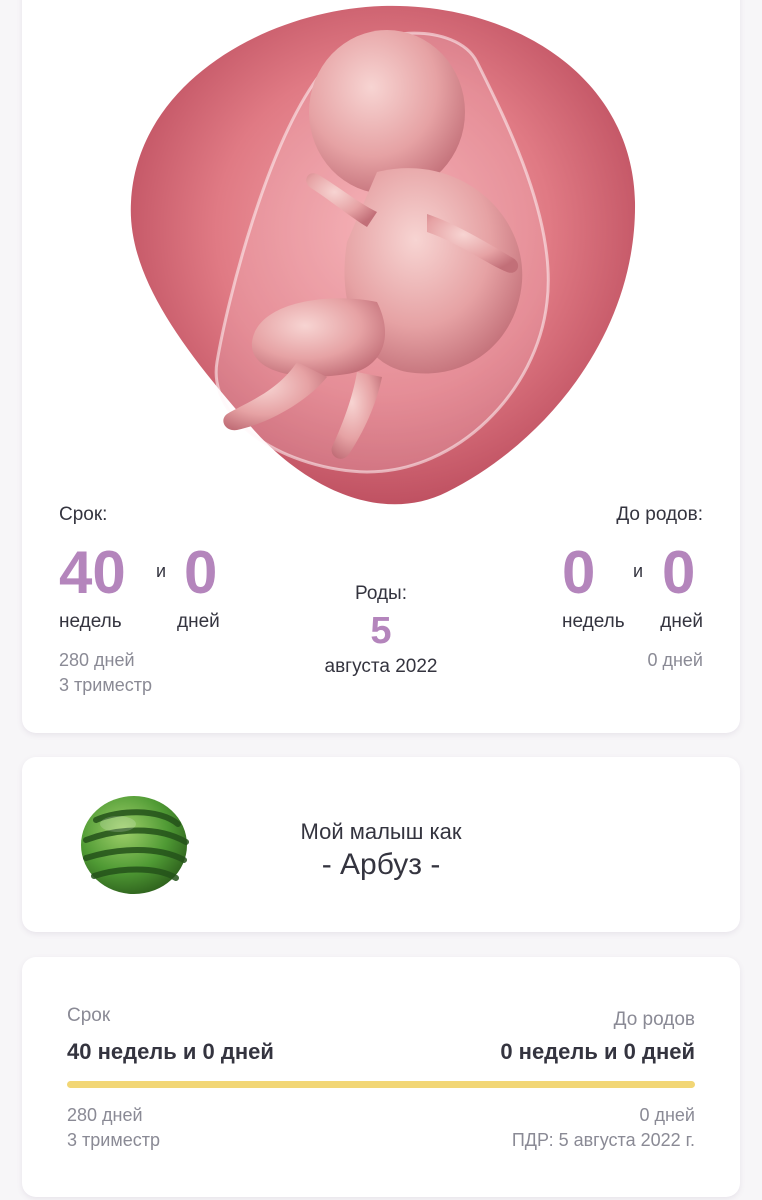  Describe the element at coordinates (579, 572) in the screenshot. I see `remaining-weeks-value: 0` at that location.